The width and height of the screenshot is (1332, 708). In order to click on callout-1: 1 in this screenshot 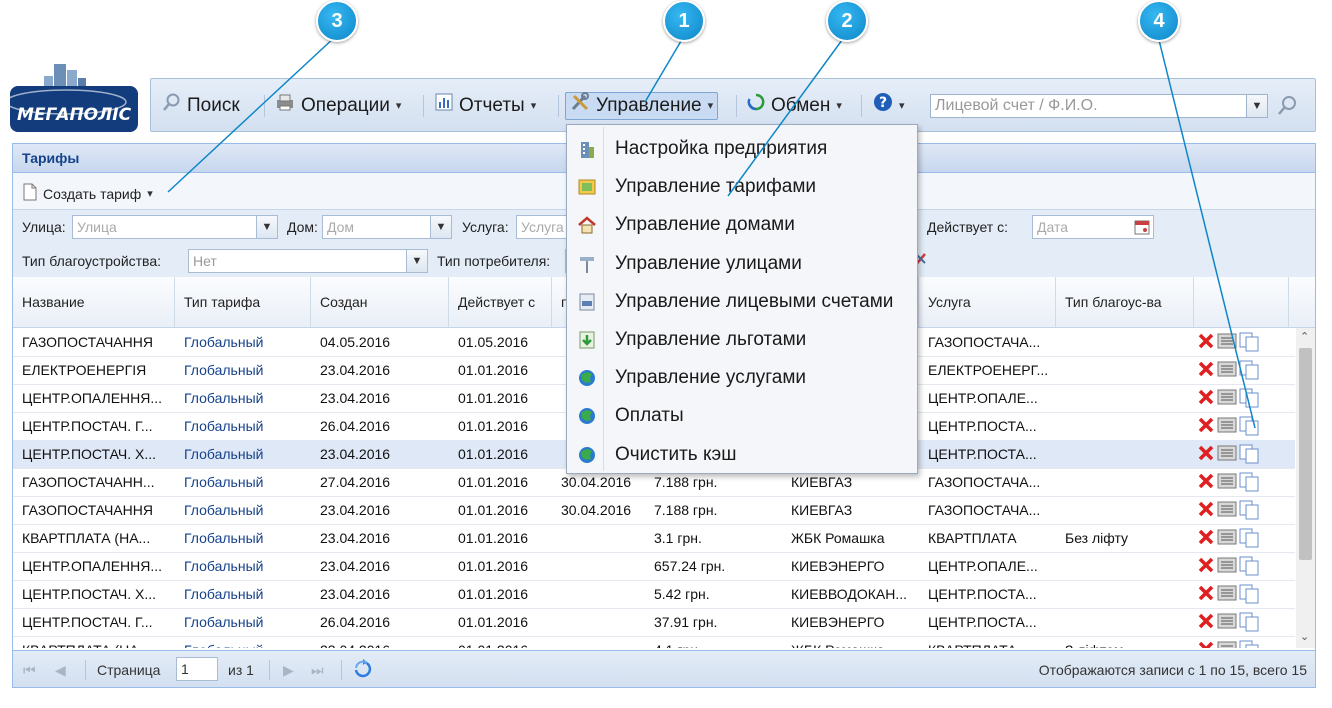, I will do `click(684, 21)`.